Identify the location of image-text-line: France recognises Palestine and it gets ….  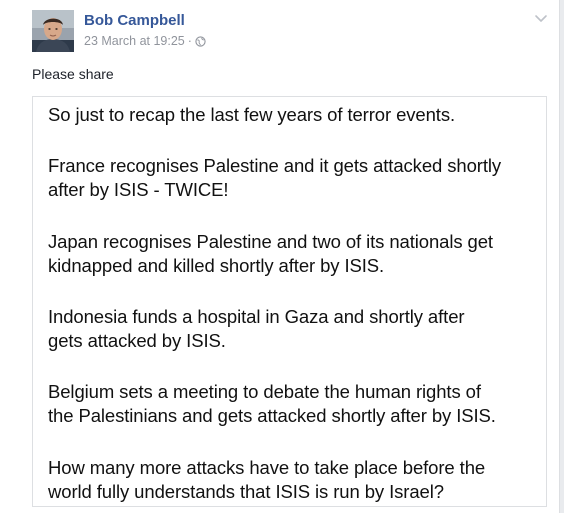
(275, 165).